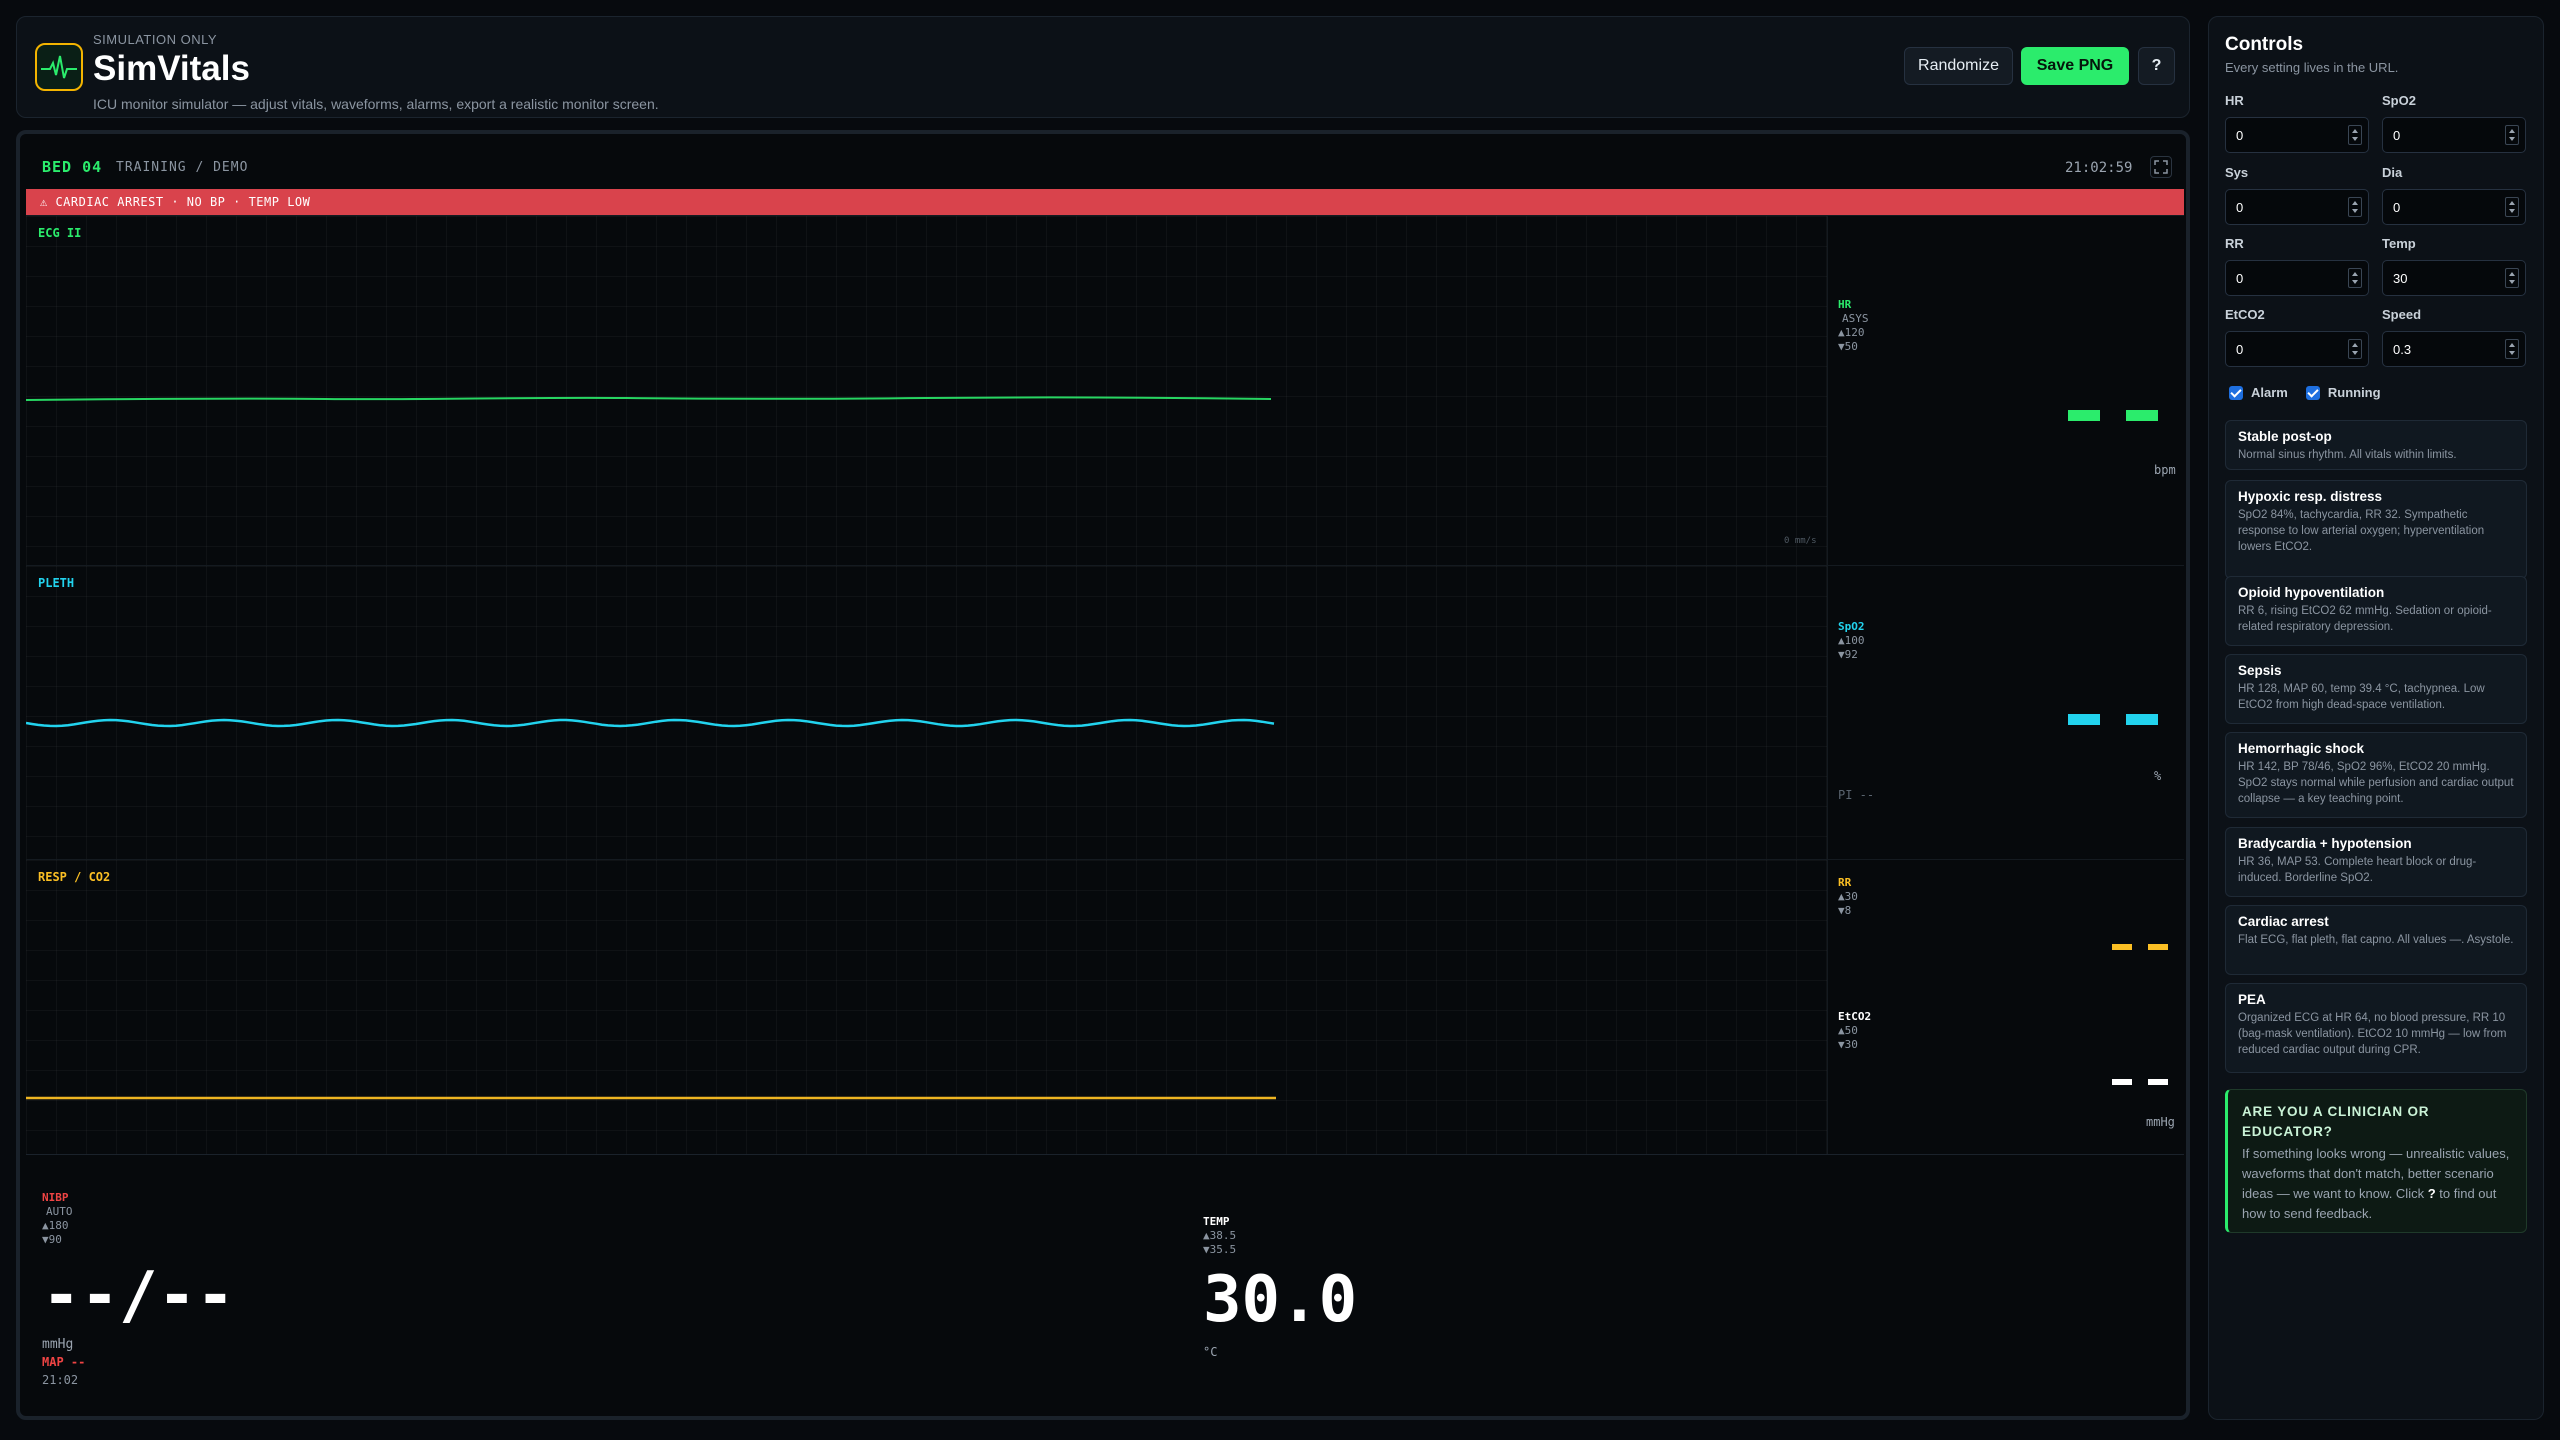  Describe the element at coordinates (74, 877) in the screenshot. I see `resp-label: RESP / CO2` at that location.